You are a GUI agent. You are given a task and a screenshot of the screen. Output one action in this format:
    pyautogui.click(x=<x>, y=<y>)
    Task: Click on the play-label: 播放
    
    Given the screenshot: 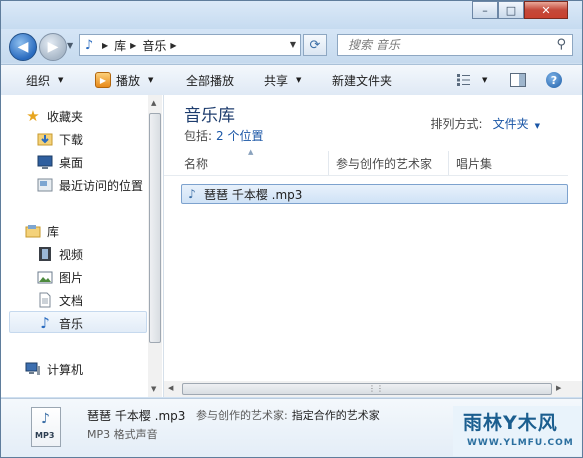 What is the action you would take?
    pyautogui.click(x=128, y=80)
    